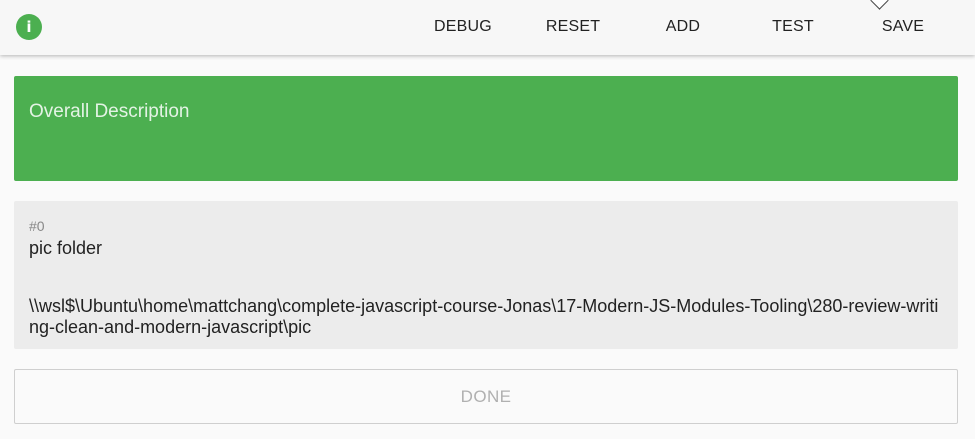 The width and height of the screenshot is (975, 439). Describe the element at coordinates (109, 111) in the screenshot. I see `overall-description-label: Overall Description` at that location.